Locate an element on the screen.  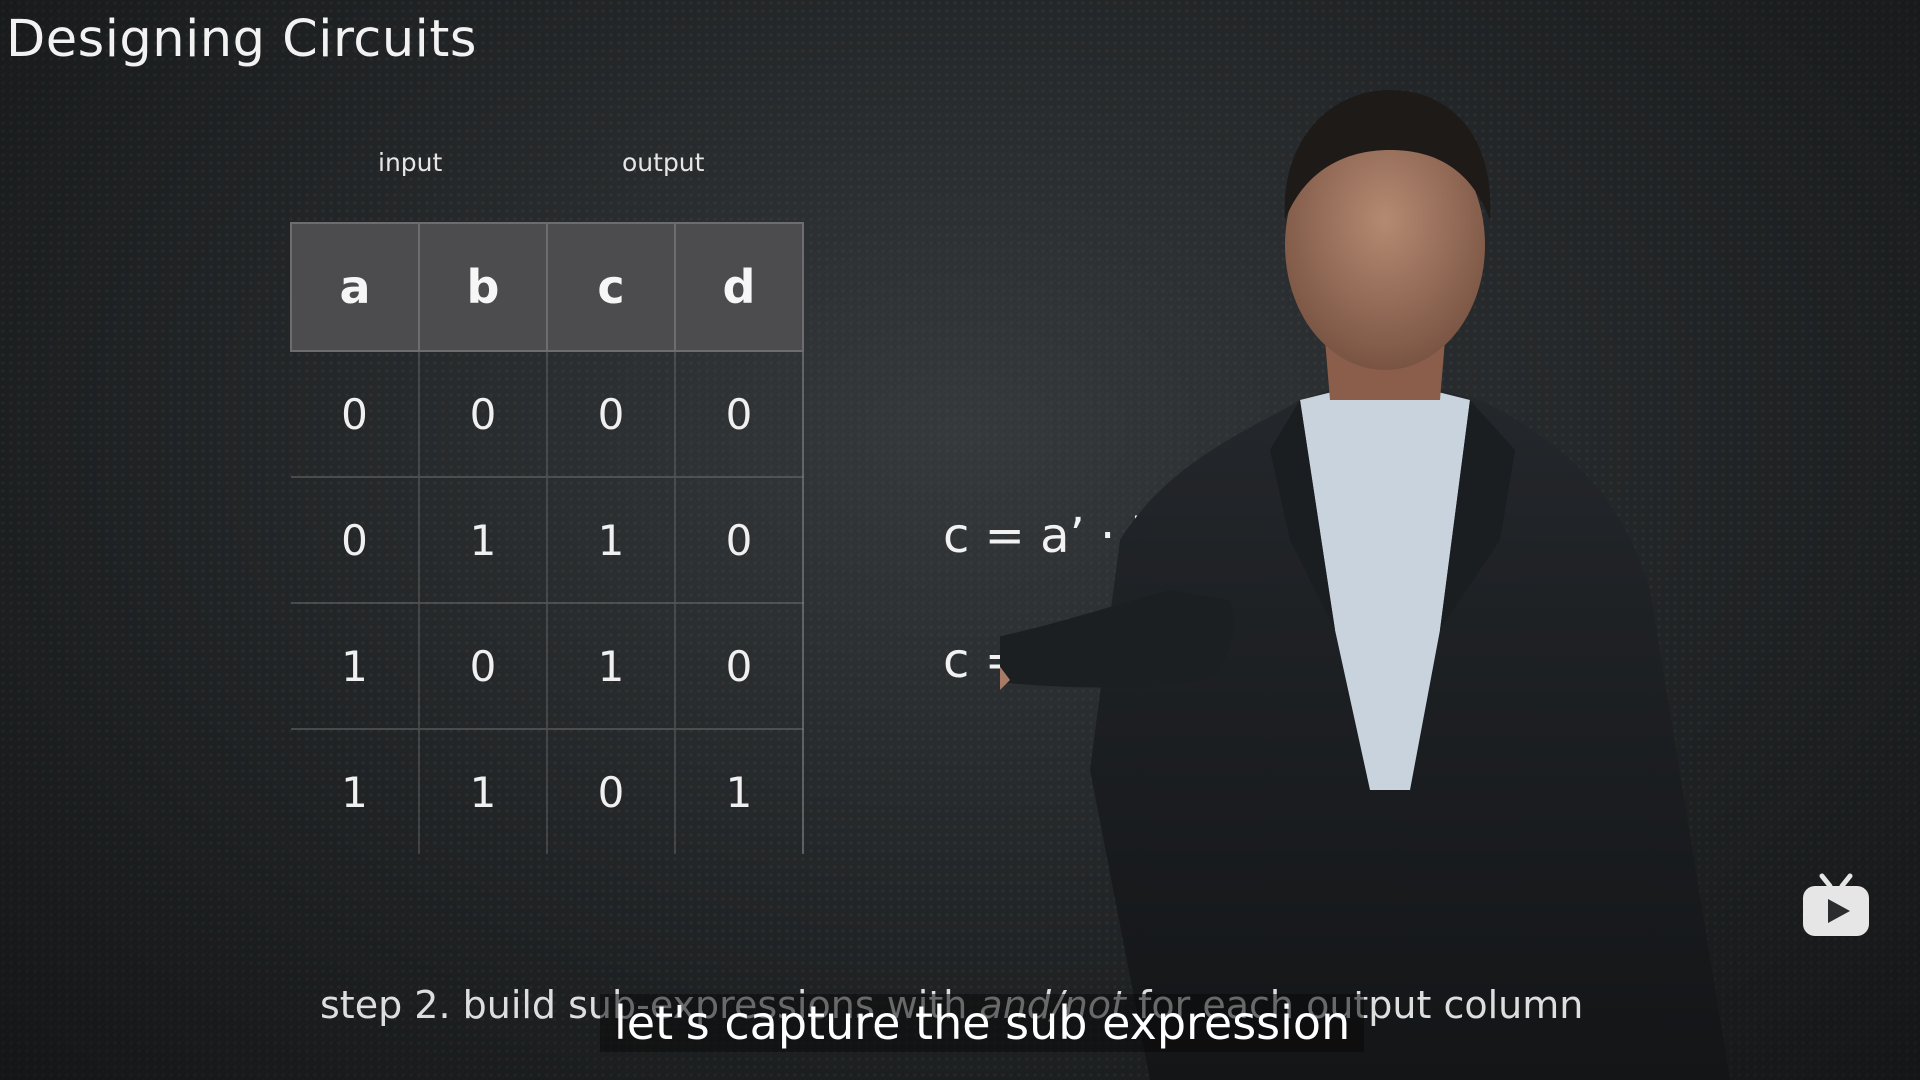
table-row: 0 0 0 0 is located at coordinates (547, 414).